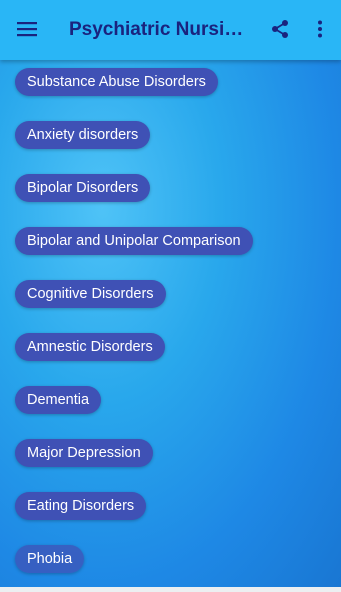 Image resolution: width=341 pixels, height=592 pixels. What do you see at coordinates (90, 294) in the screenshot?
I see `topic-chip-cognitive-disorders: Cognitive Disorders` at bounding box center [90, 294].